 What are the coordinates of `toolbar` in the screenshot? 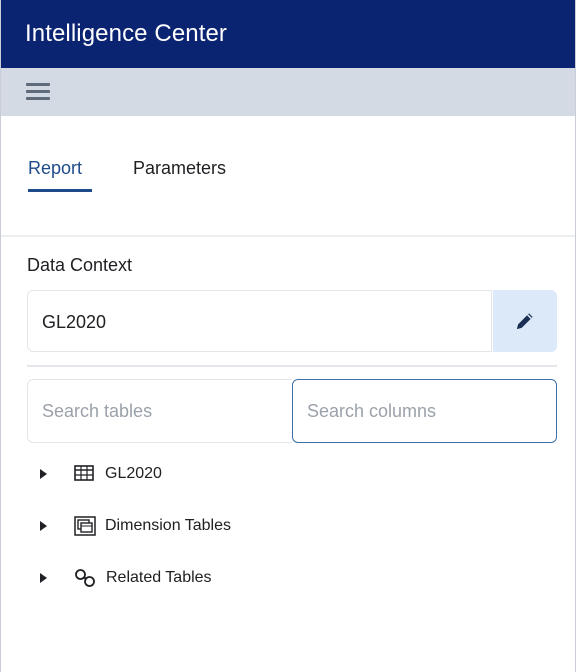 It's located at (288, 92).